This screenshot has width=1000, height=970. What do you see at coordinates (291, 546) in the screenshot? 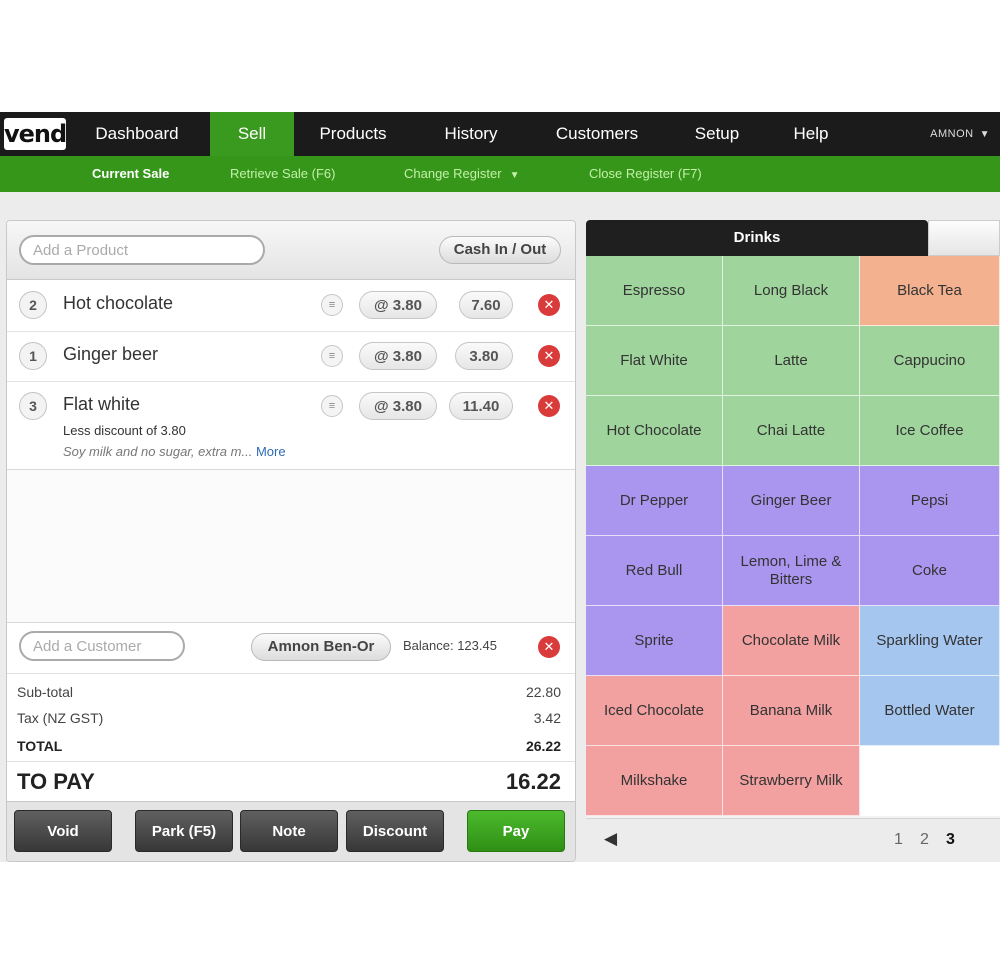
I see `sale-lines-empty-area` at bounding box center [291, 546].